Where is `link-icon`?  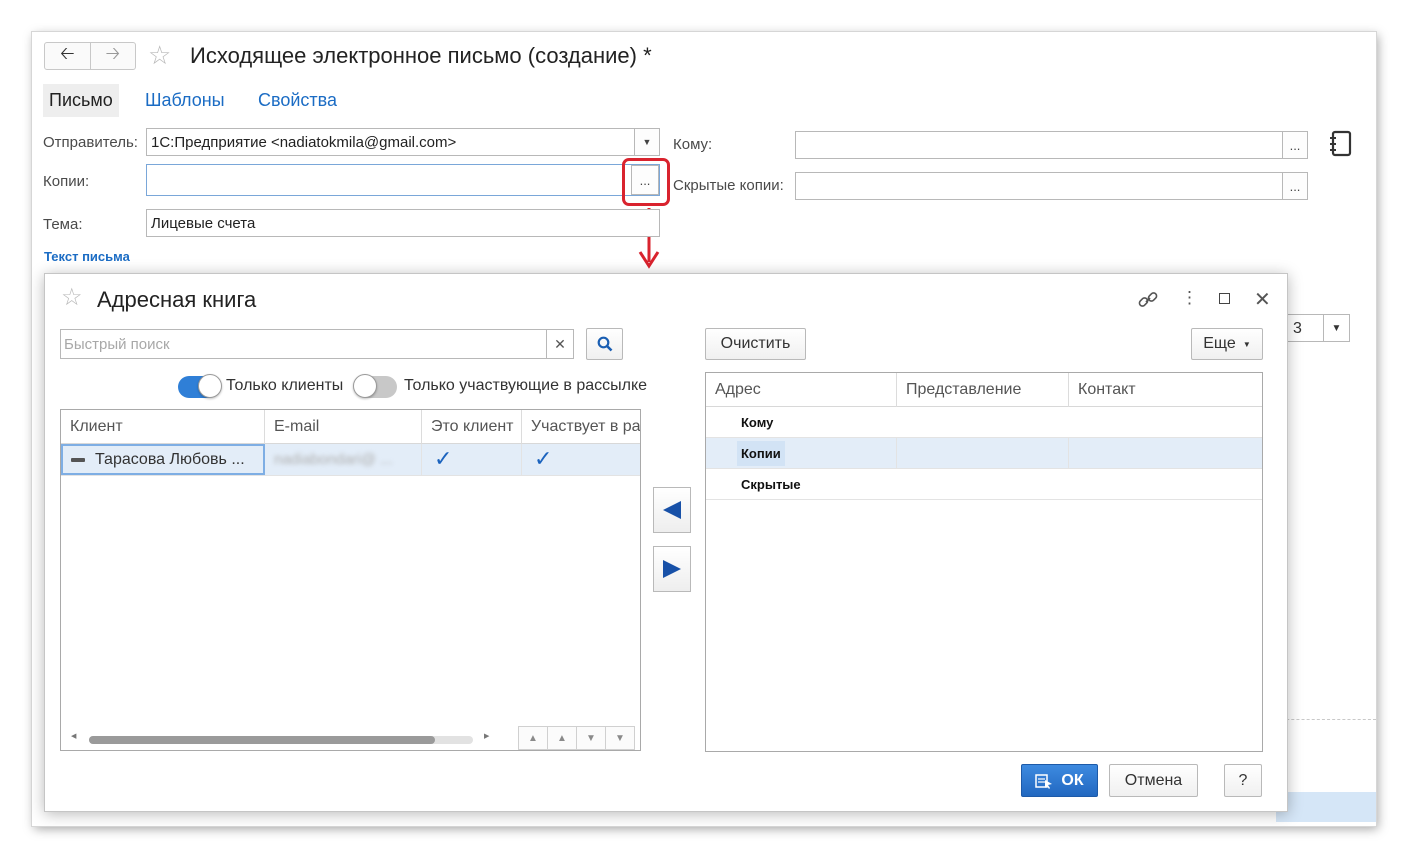 link-icon is located at coordinates (1148, 300).